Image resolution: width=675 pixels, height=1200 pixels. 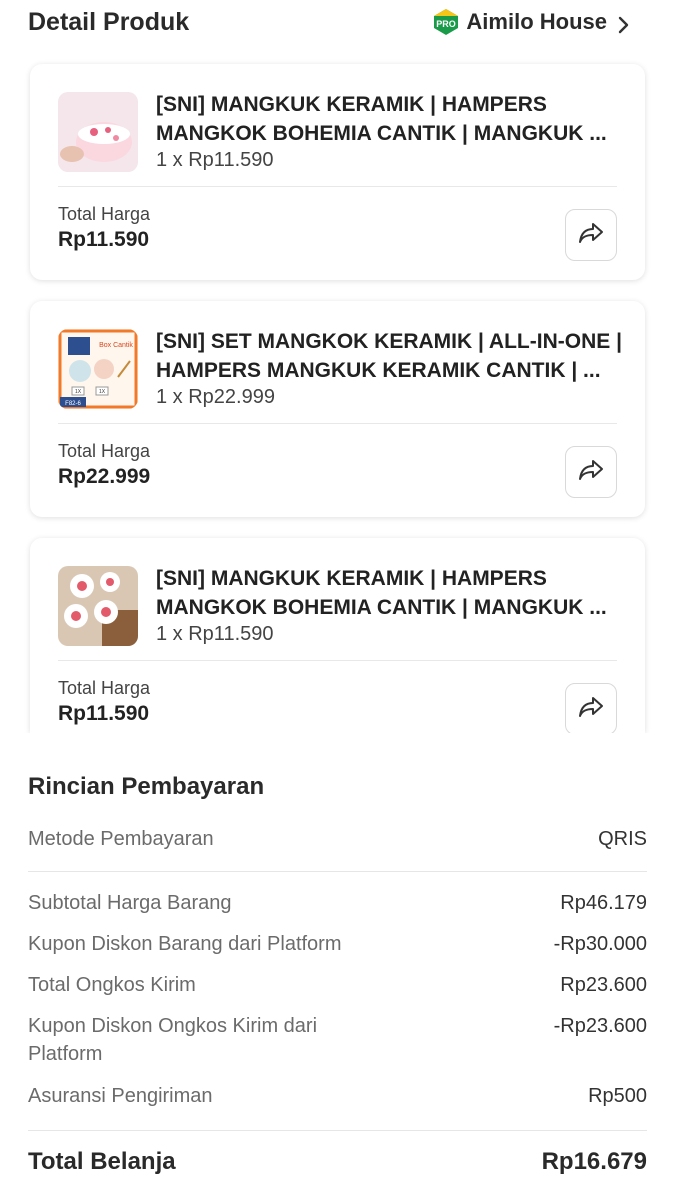 What do you see at coordinates (600, 944) in the screenshot?
I see `payment-row-value: -Rp30.000` at bounding box center [600, 944].